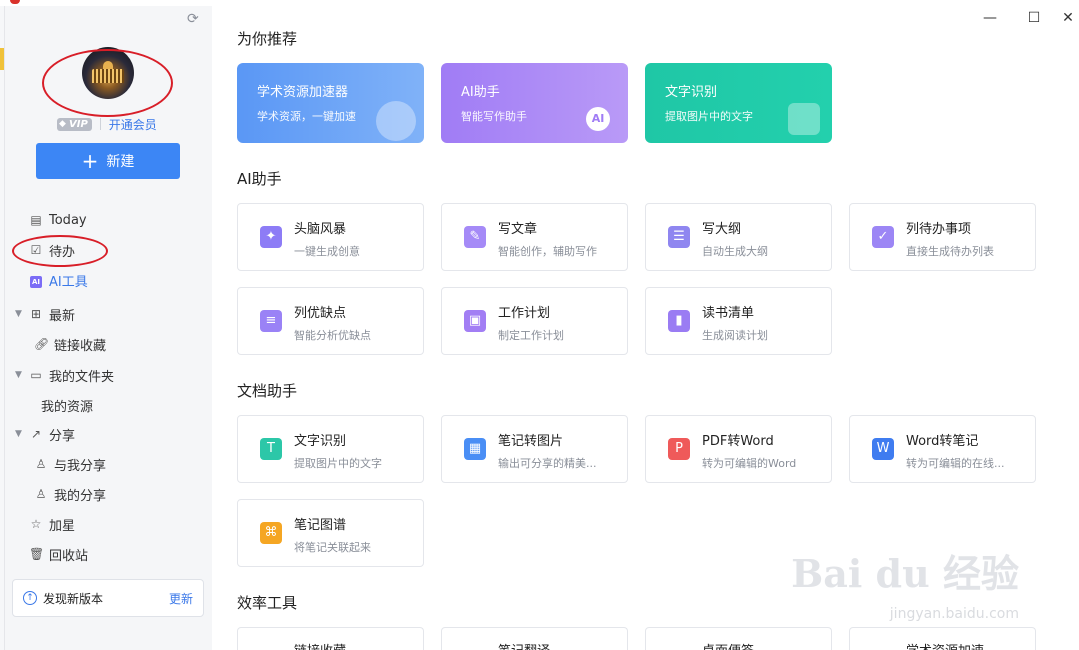 The image size is (1079, 650). I want to click on tool-title: 链接收藏, so click(320, 645).